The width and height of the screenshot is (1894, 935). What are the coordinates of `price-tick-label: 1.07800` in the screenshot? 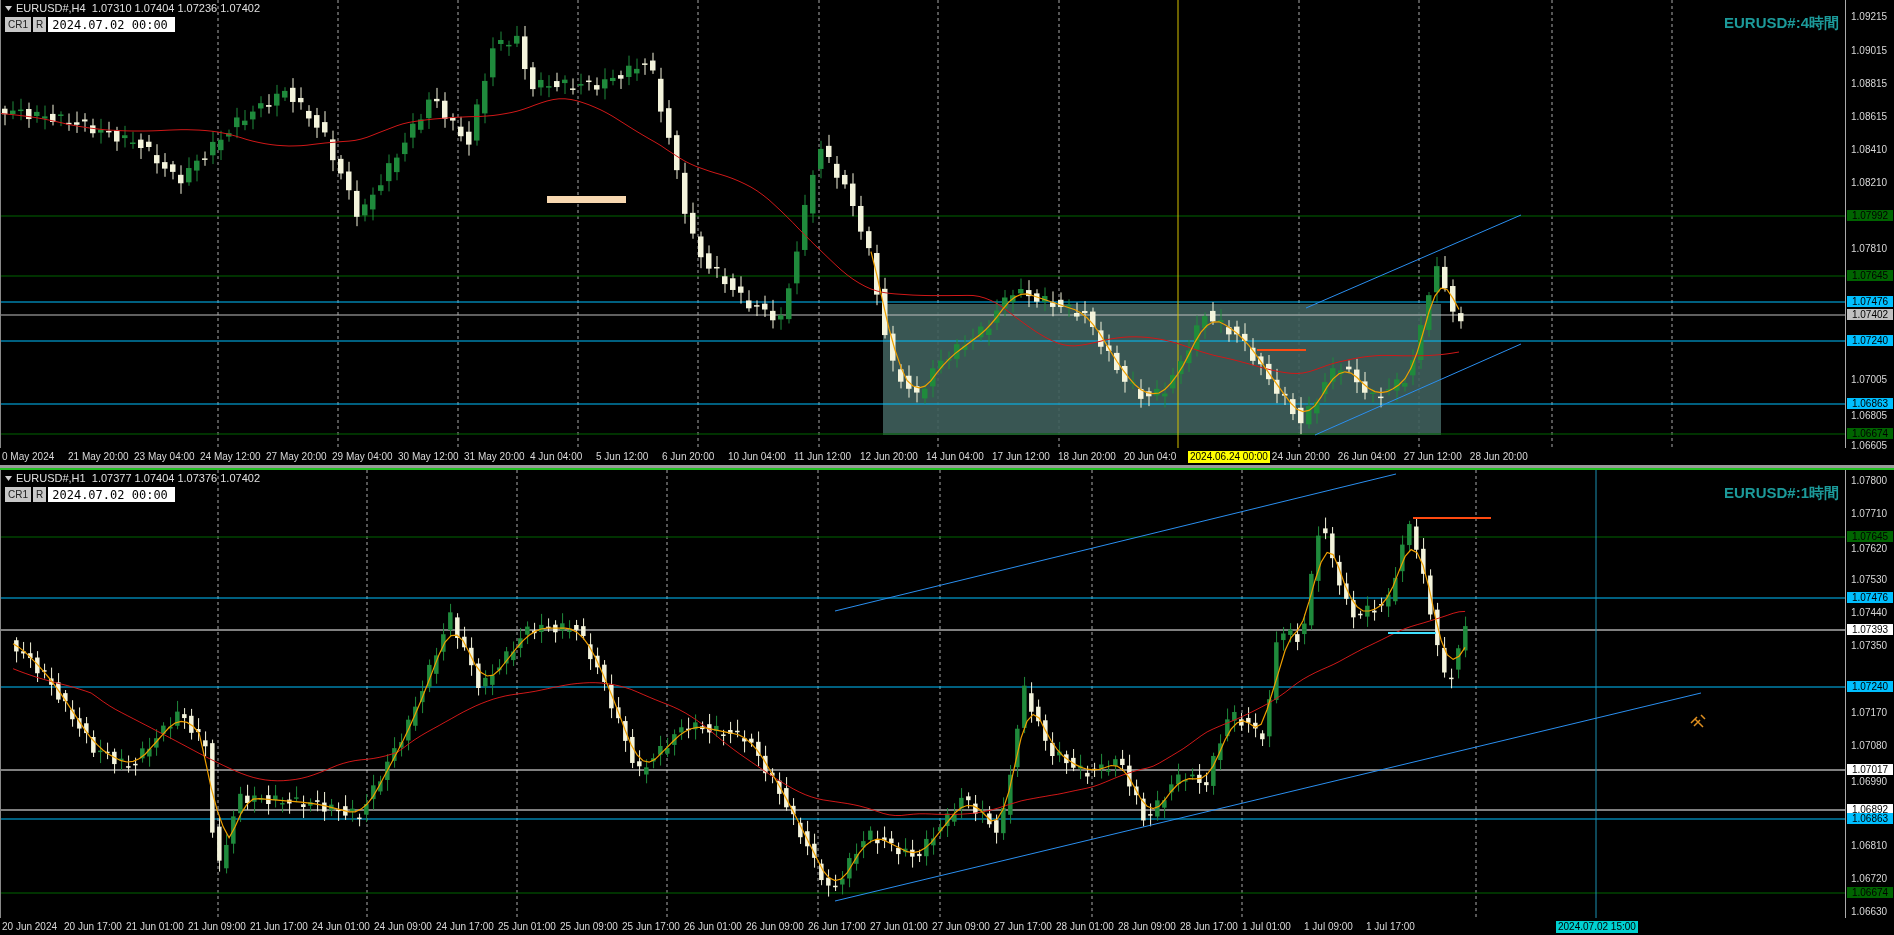 It's located at (1869, 481).